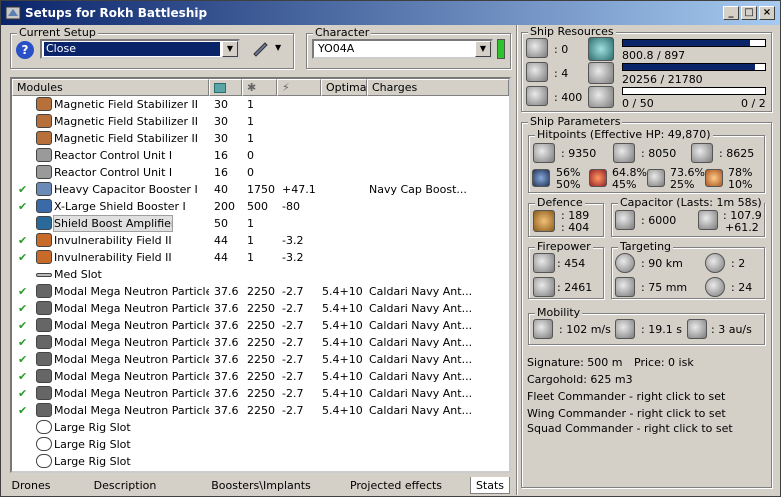 The height and width of the screenshot is (497, 781). What do you see at coordinates (44, 172) in the screenshot?
I see `reactor-control-unit-icon` at bounding box center [44, 172].